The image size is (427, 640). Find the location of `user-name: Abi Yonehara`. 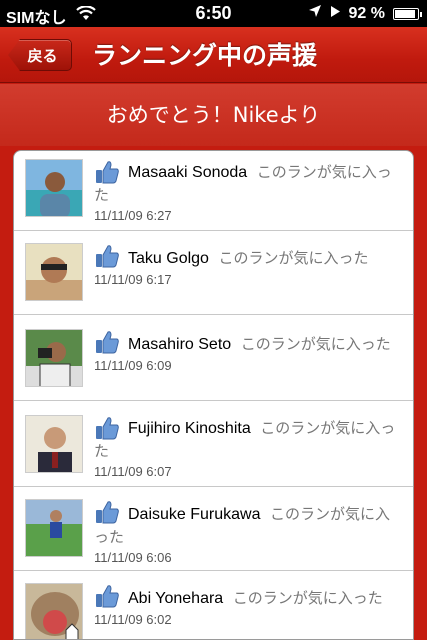

user-name: Abi Yonehara is located at coordinates (176, 598).